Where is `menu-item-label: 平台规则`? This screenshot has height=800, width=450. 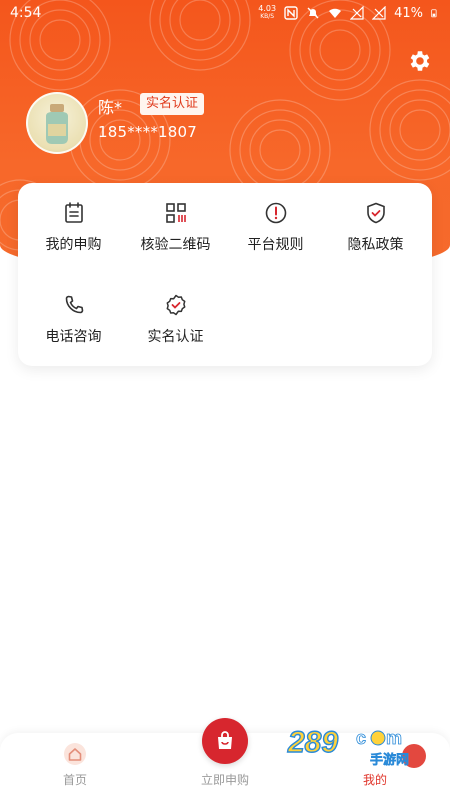
menu-item-label: 平台规则 is located at coordinates (275, 245).